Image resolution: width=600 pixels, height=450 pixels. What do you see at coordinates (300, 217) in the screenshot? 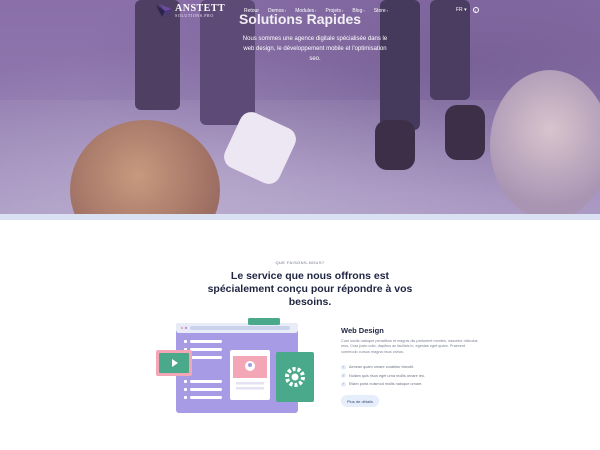
I see `hero-bottom-edge` at bounding box center [300, 217].